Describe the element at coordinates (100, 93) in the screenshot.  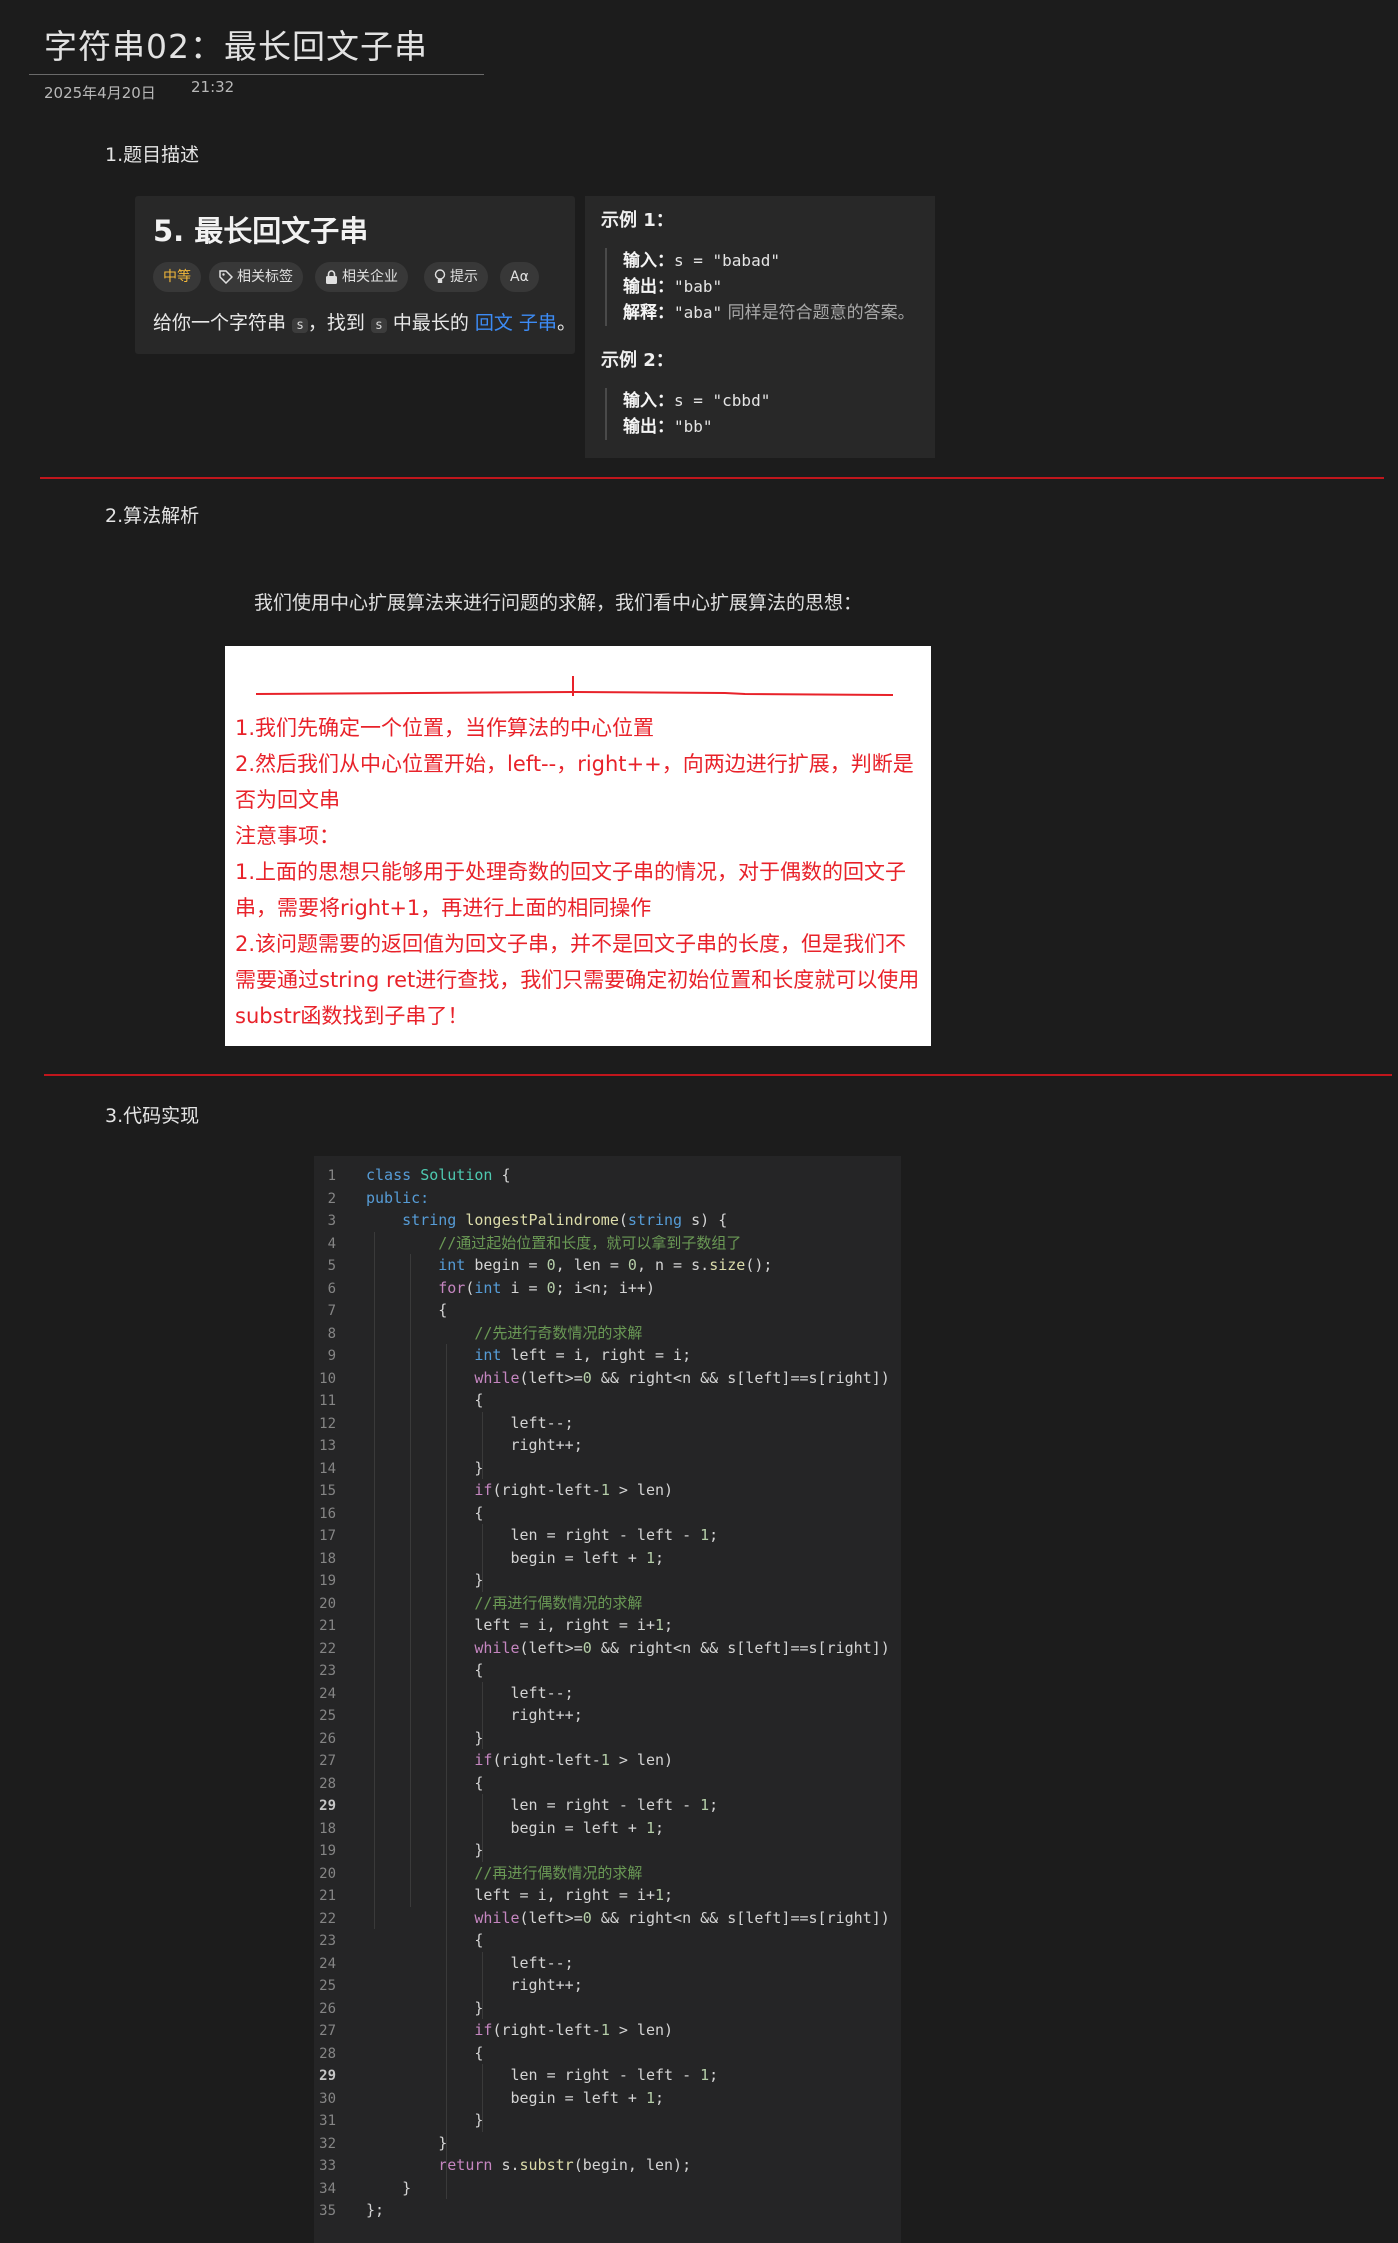
I see `note-date: 2025年4月20日` at that location.